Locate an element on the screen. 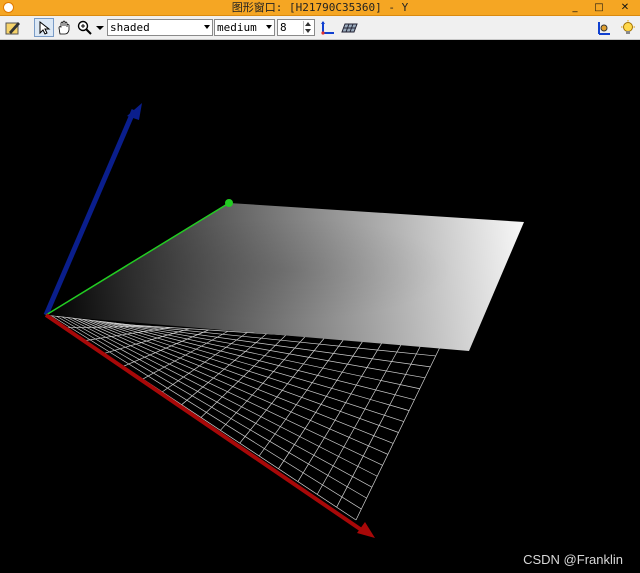 The image size is (640, 573). level-spinbox: 8 is located at coordinates (296, 27).